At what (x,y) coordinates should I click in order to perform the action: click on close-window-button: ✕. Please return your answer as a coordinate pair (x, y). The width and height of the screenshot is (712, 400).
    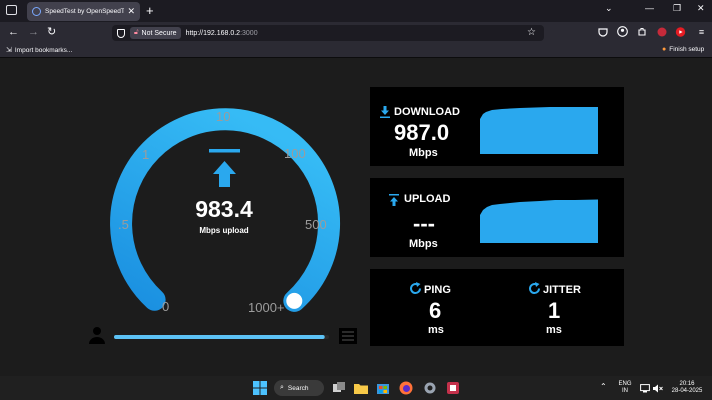
    Looking at the image, I should click on (701, 8).